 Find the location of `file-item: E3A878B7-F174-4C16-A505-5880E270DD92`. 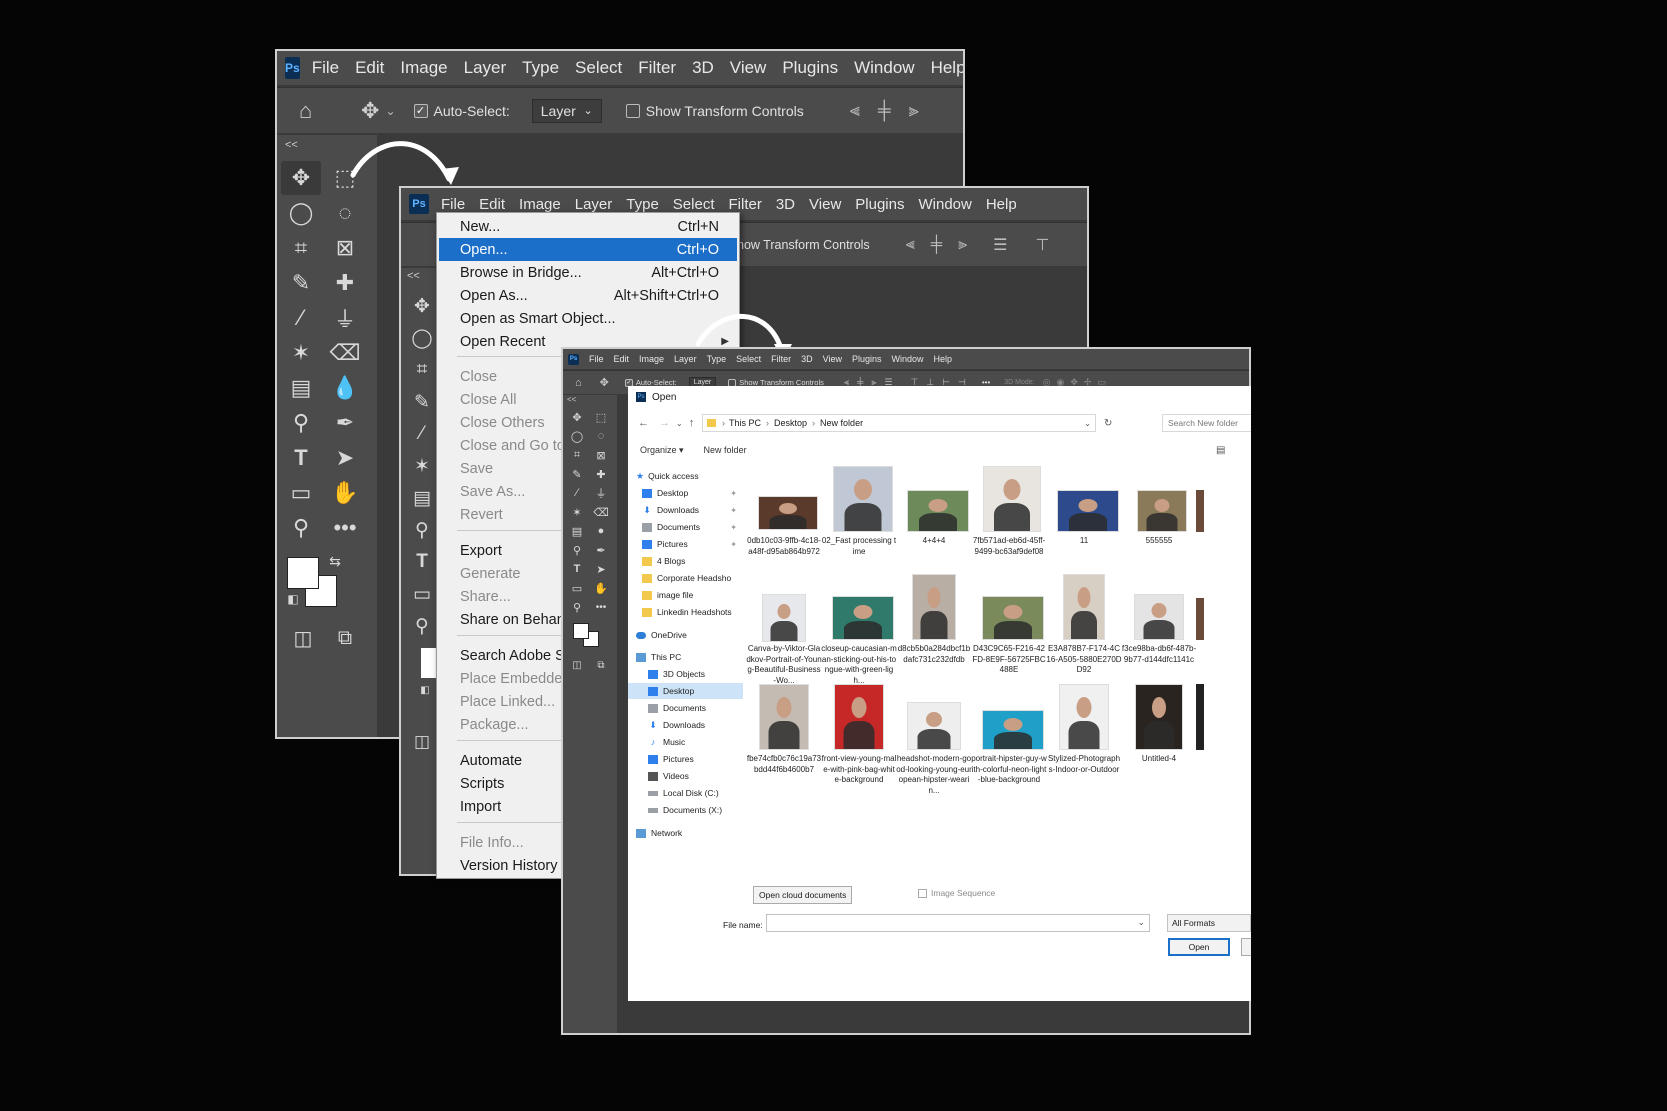

file-item: E3A878B7-F174-4C16-A505-5880E270DD92 is located at coordinates (1084, 626).